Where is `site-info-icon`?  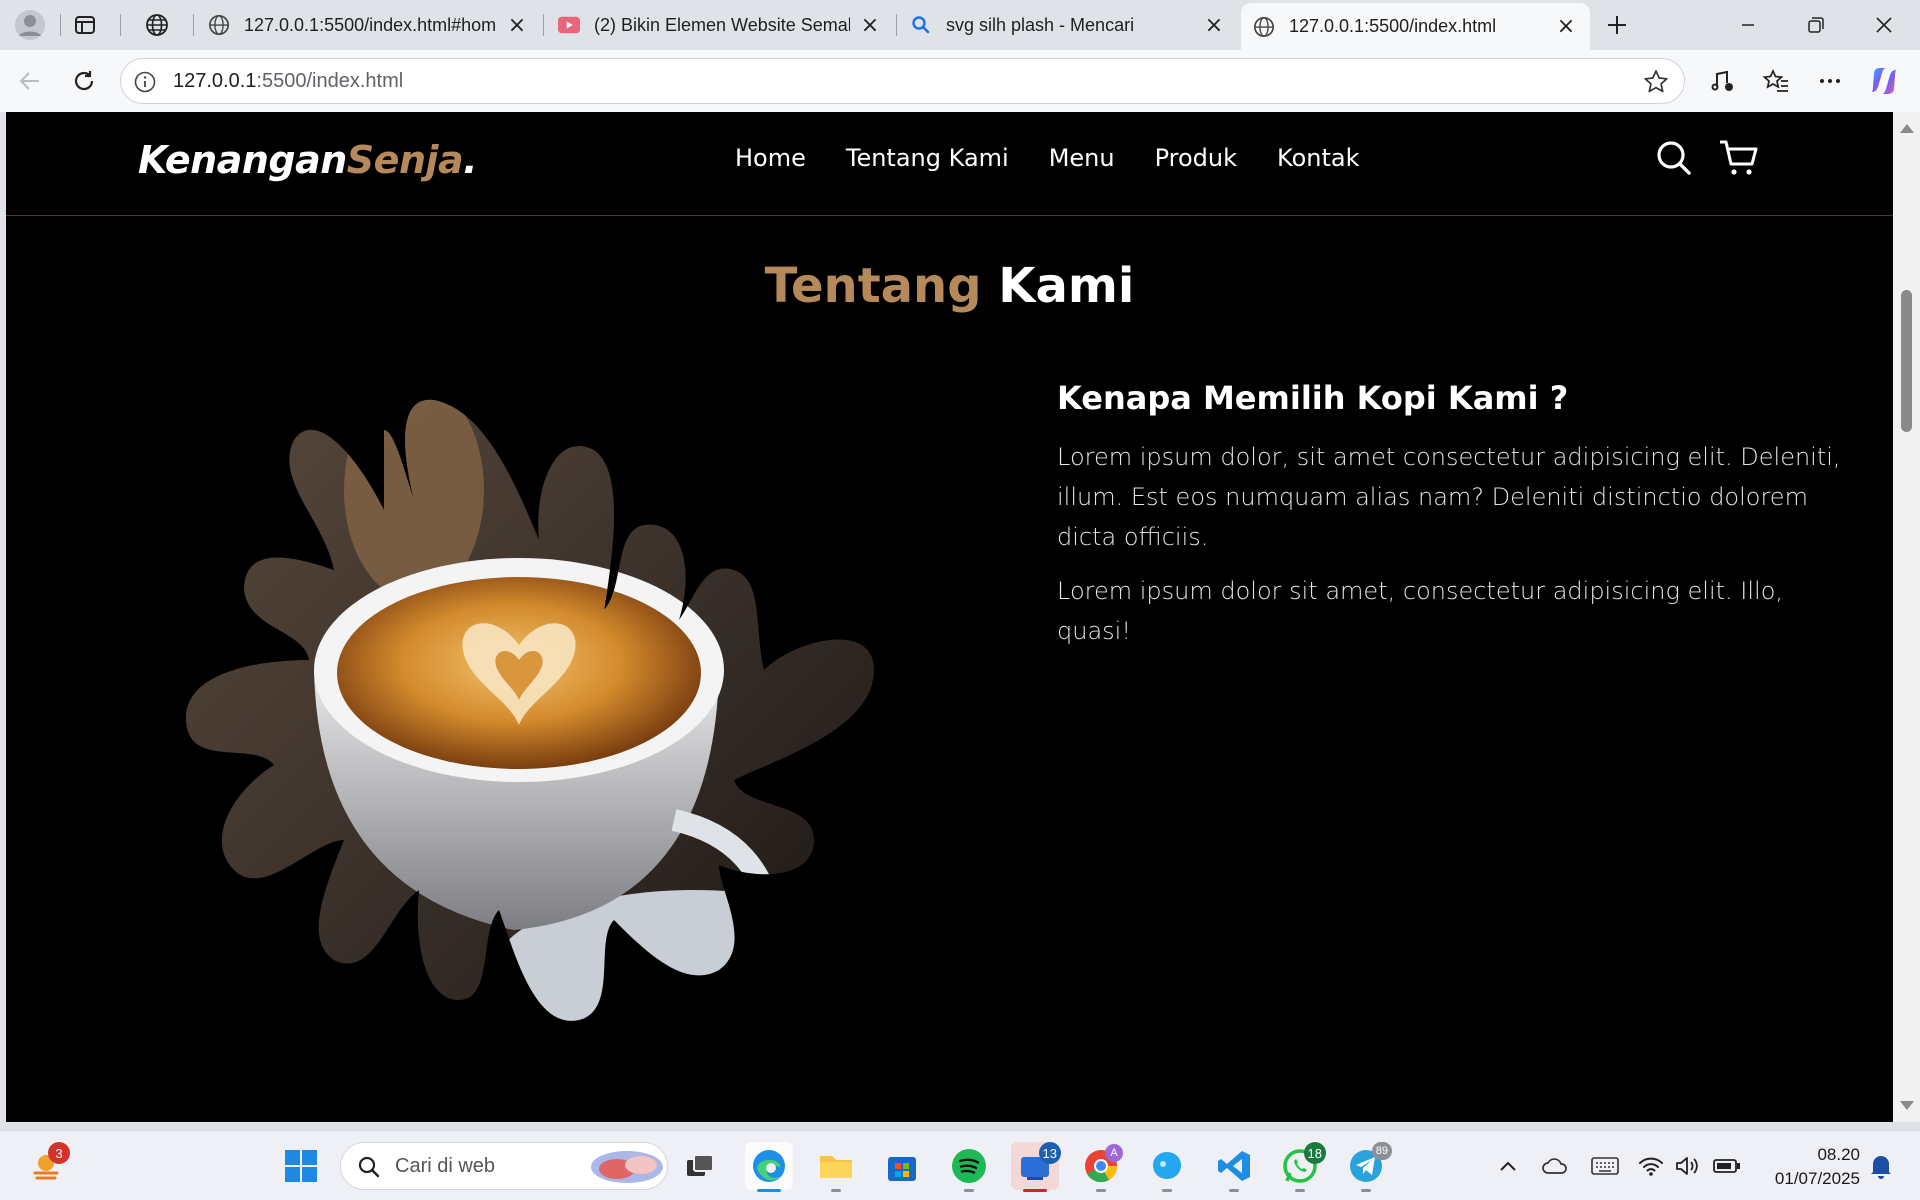 site-info-icon is located at coordinates (145, 82).